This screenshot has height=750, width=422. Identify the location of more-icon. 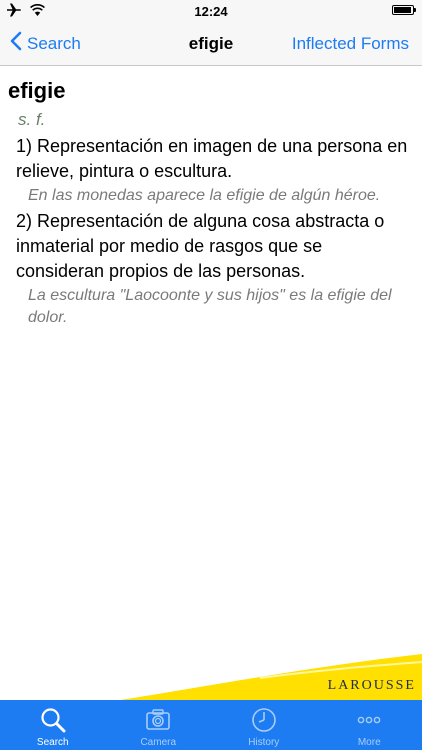
(369, 720).